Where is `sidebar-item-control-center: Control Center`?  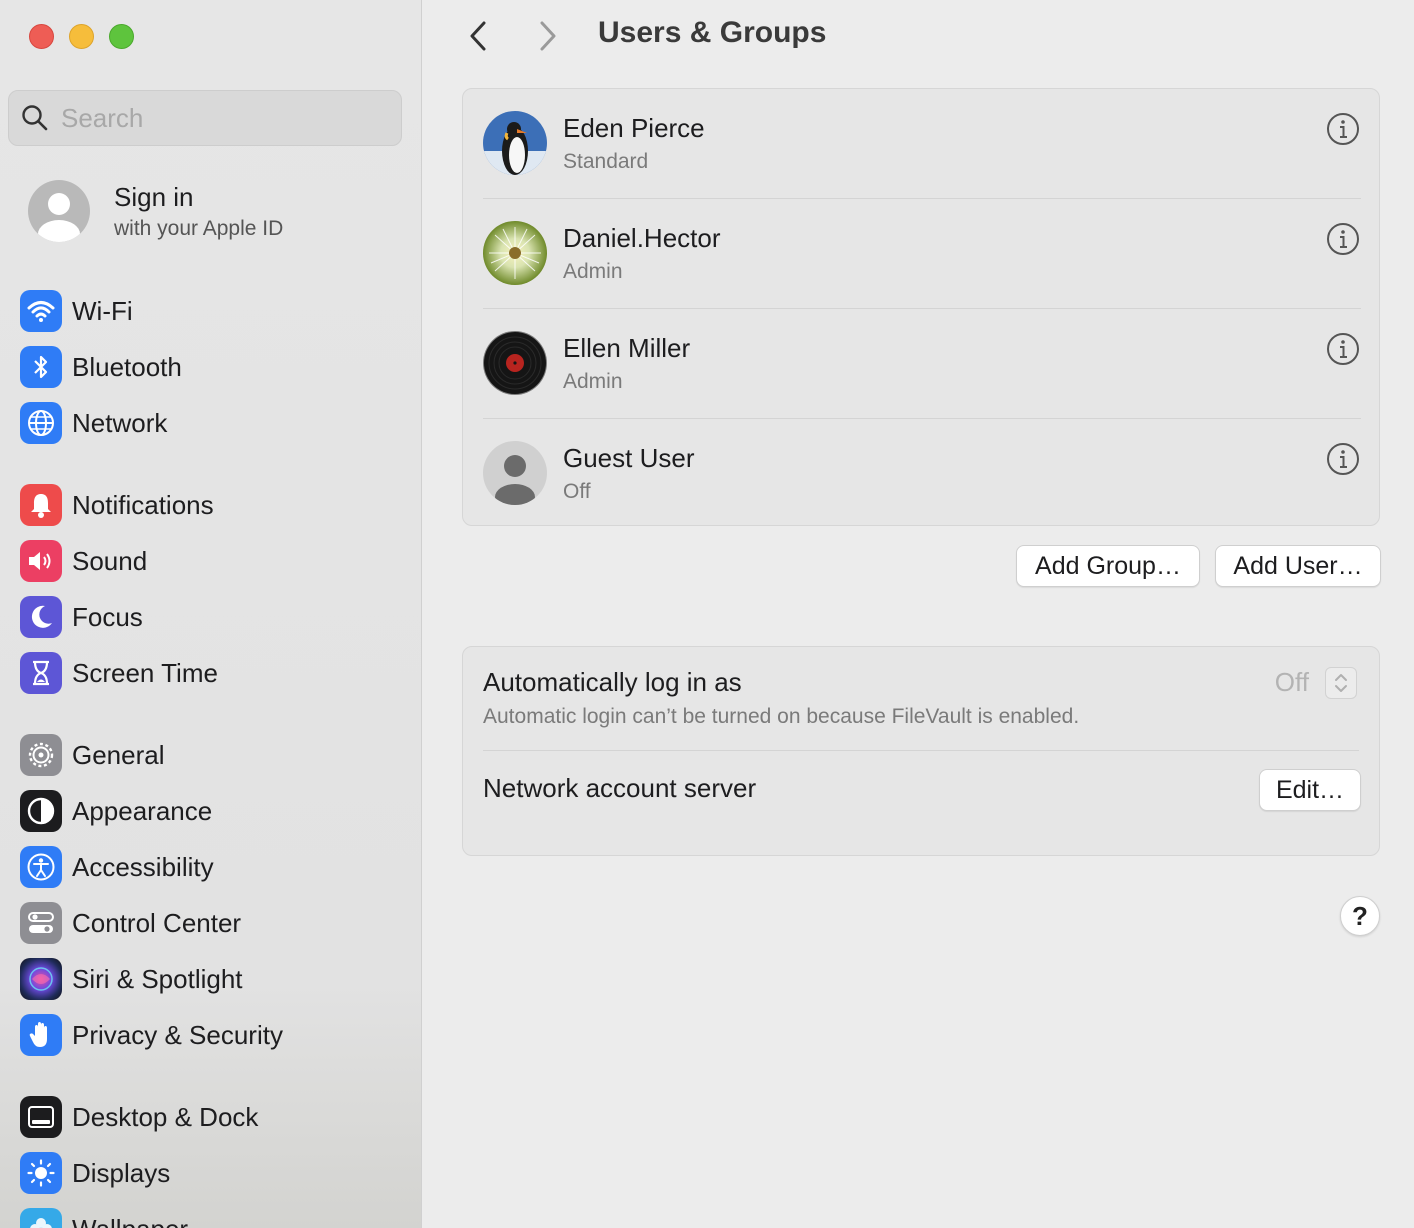 sidebar-item-control-center: Control Center is located at coordinates (130, 923).